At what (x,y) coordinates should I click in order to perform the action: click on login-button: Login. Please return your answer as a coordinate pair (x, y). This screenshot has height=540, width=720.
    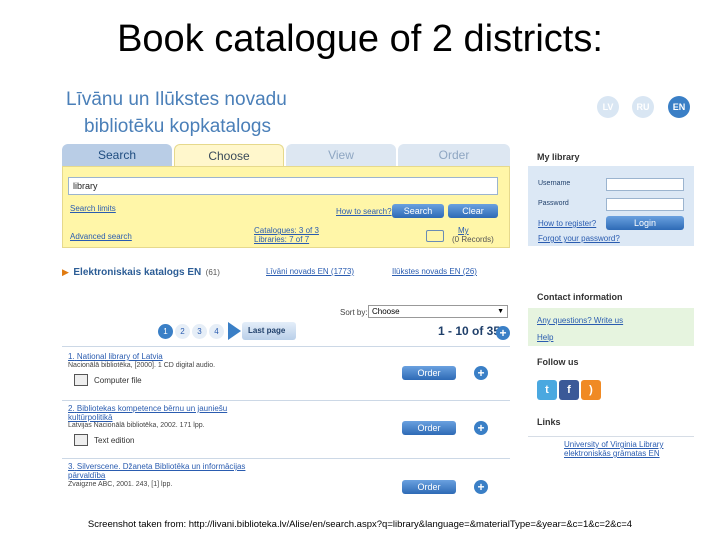
    Looking at the image, I should click on (645, 223).